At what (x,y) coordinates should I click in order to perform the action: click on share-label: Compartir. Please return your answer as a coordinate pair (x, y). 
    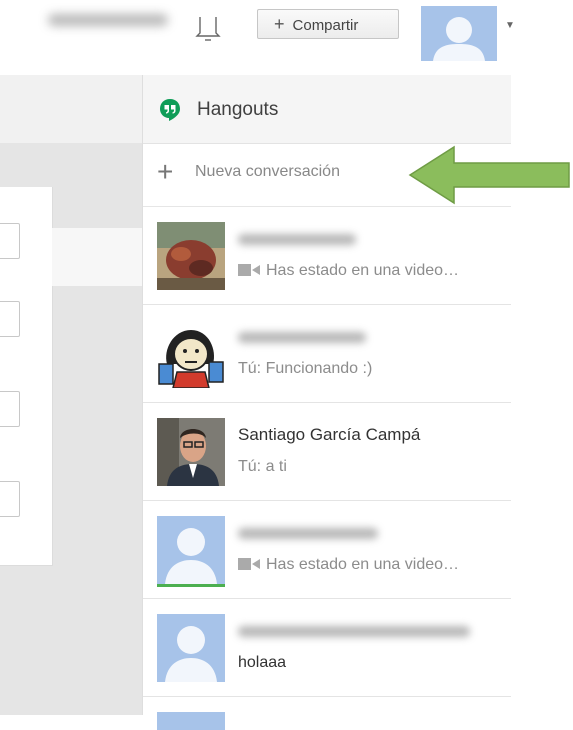
    Looking at the image, I should click on (325, 25).